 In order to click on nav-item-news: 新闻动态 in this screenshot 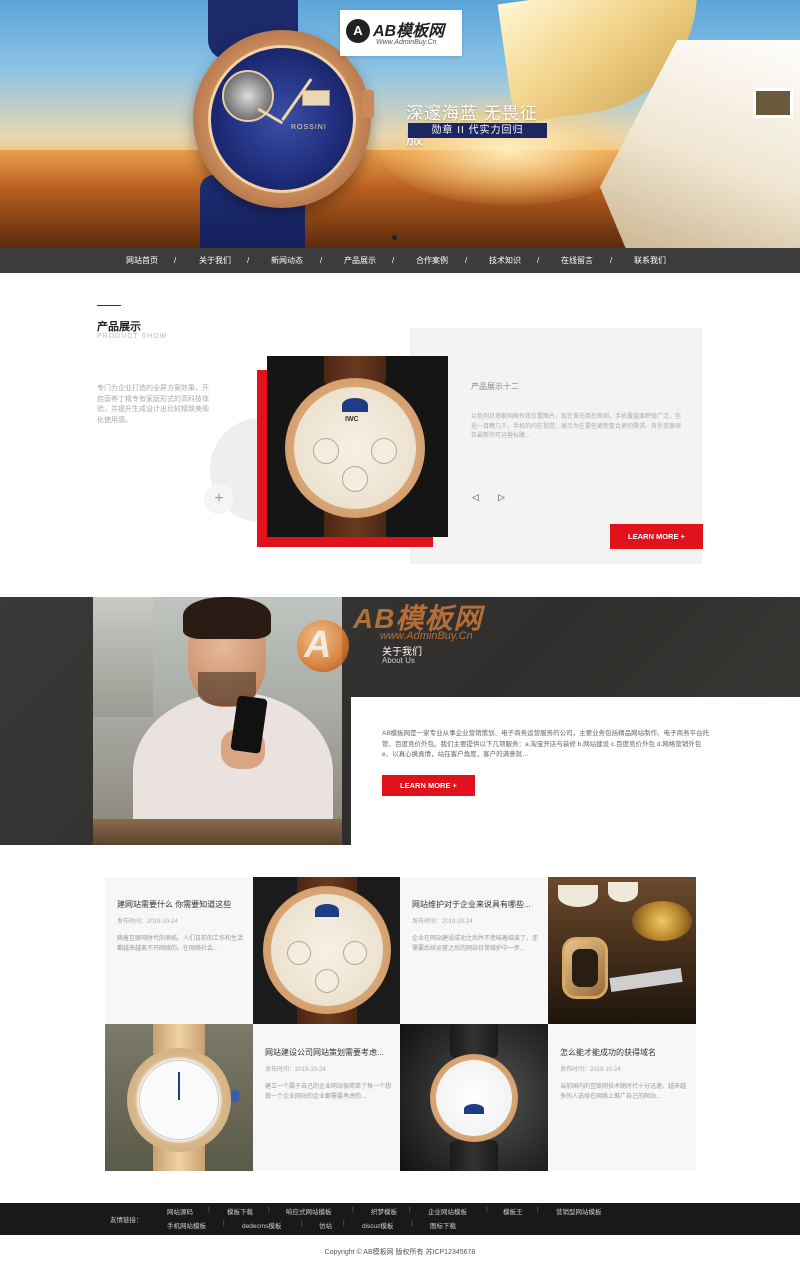, I will do `click(287, 260)`.